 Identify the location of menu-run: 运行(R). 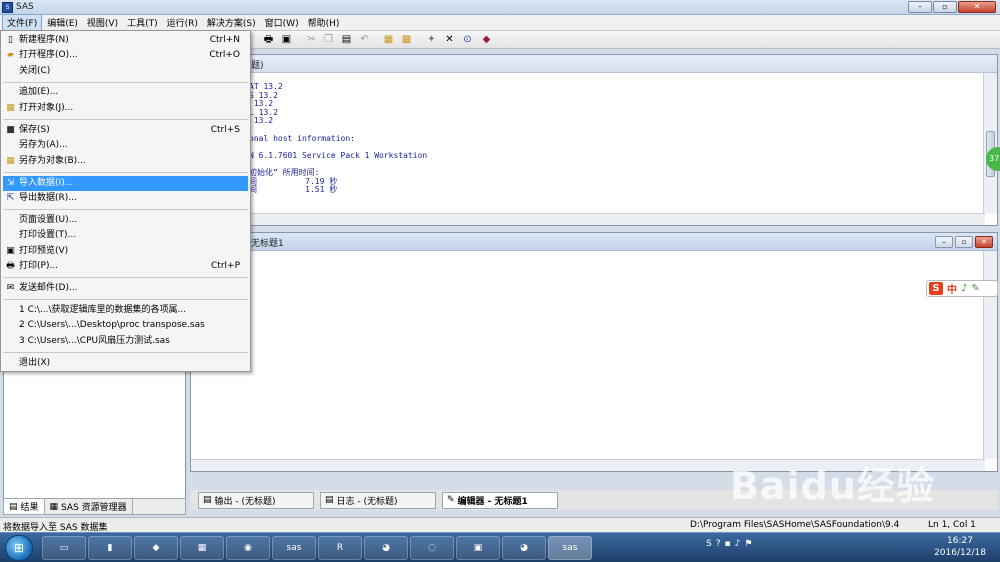
(182, 22).